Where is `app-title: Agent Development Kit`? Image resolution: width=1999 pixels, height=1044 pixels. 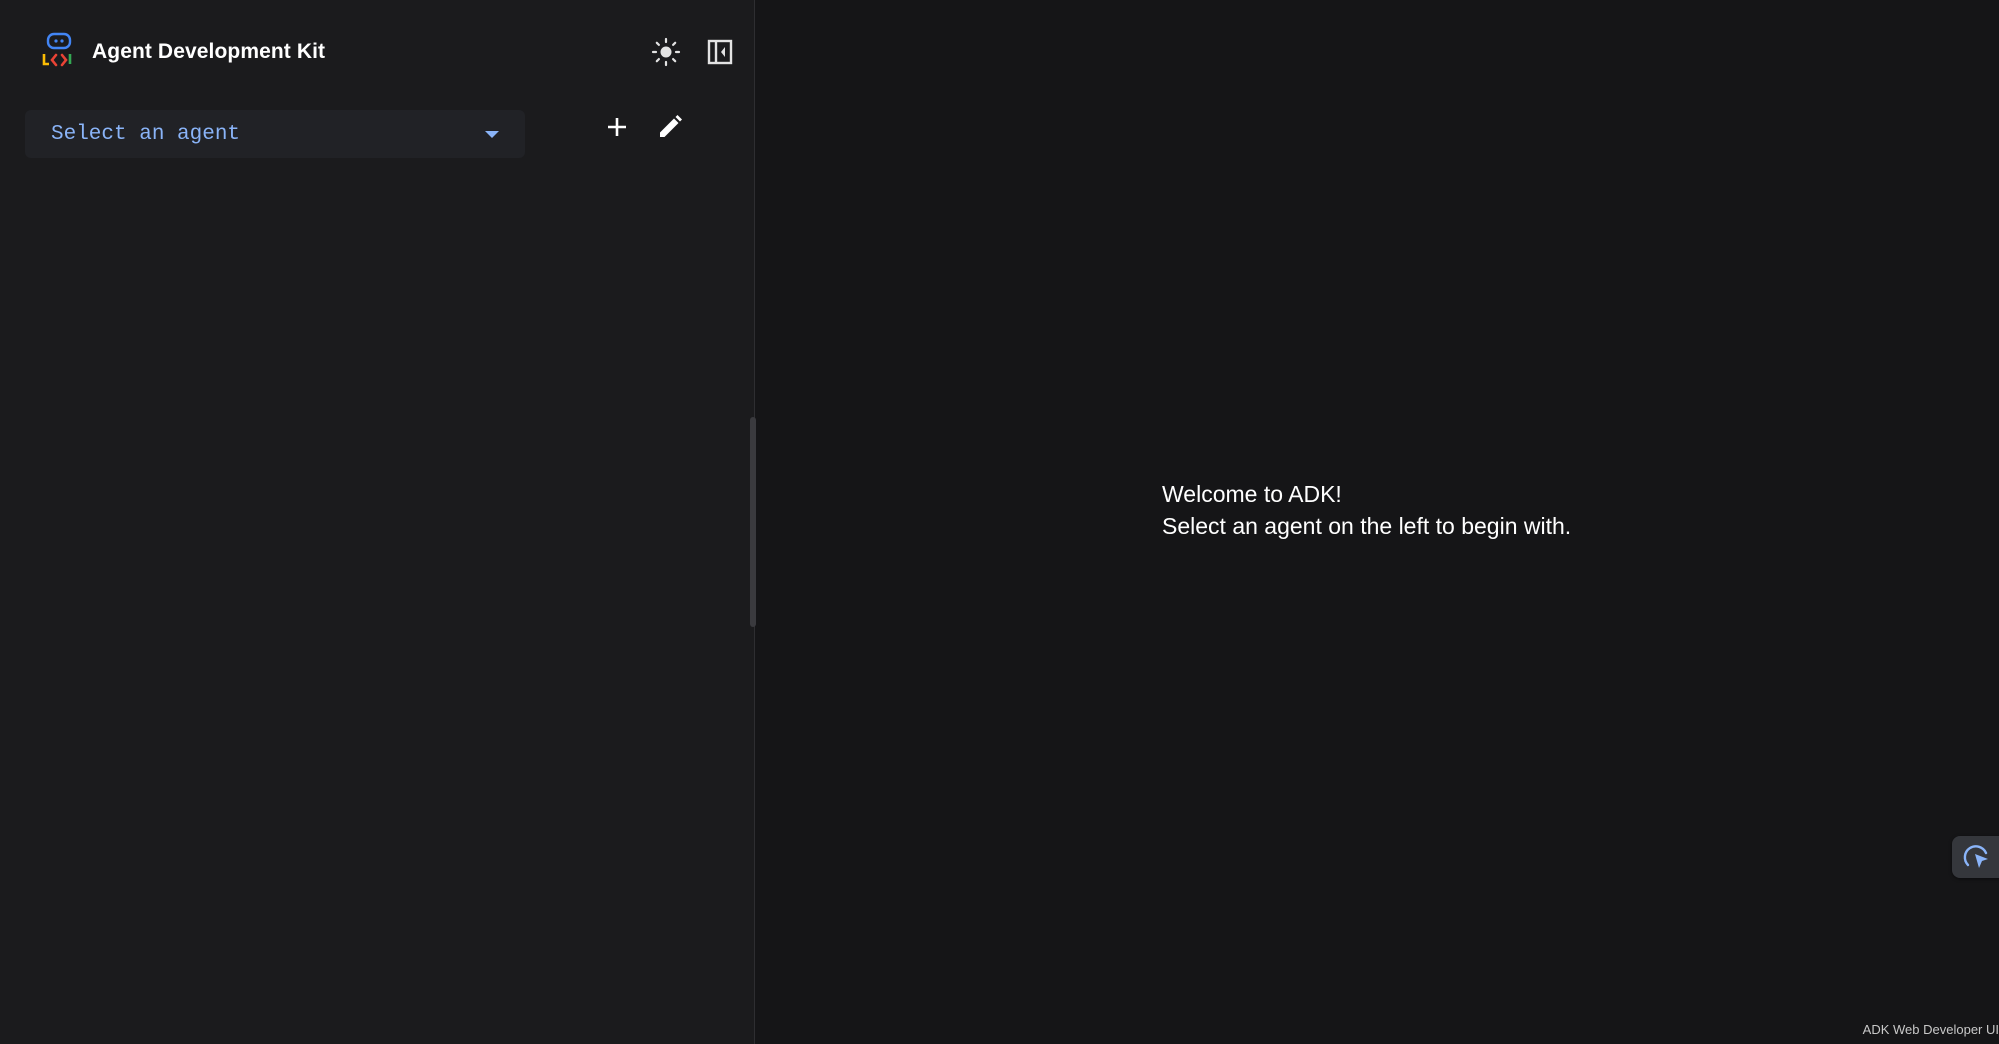 app-title: Agent Development Kit is located at coordinates (209, 51).